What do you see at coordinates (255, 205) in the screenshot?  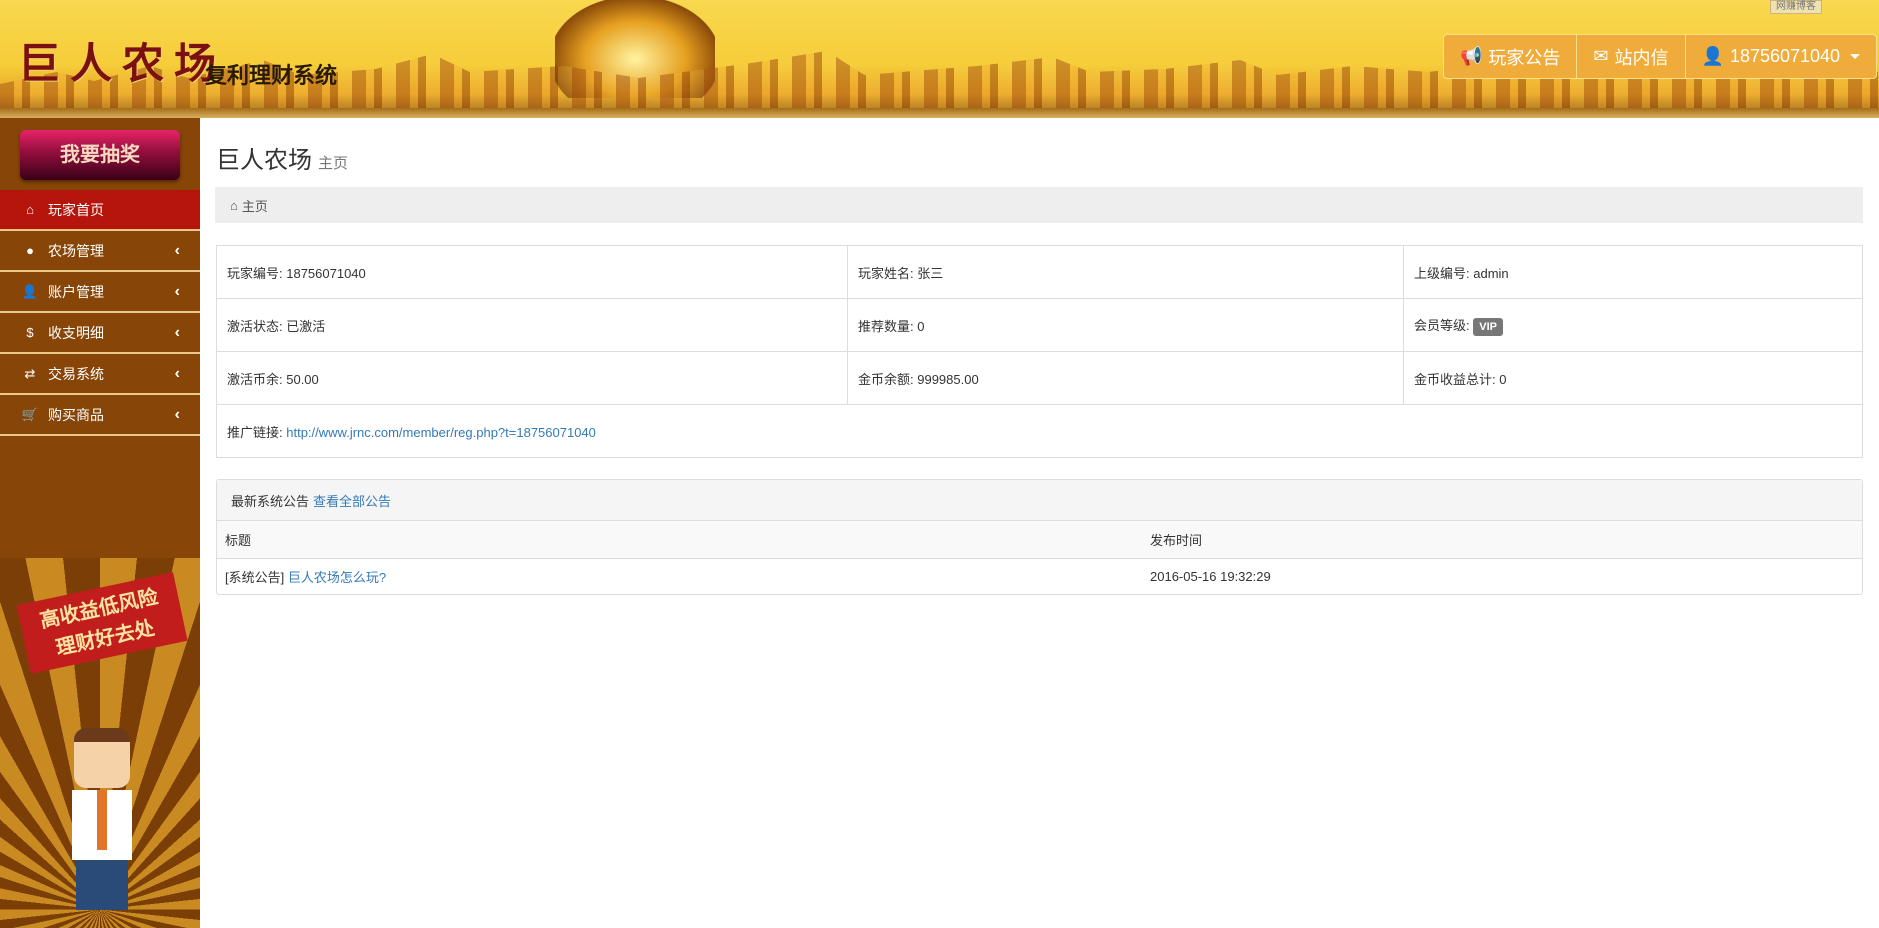 I see `breadcrumb-home: 主页` at bounding box center [255, 205].